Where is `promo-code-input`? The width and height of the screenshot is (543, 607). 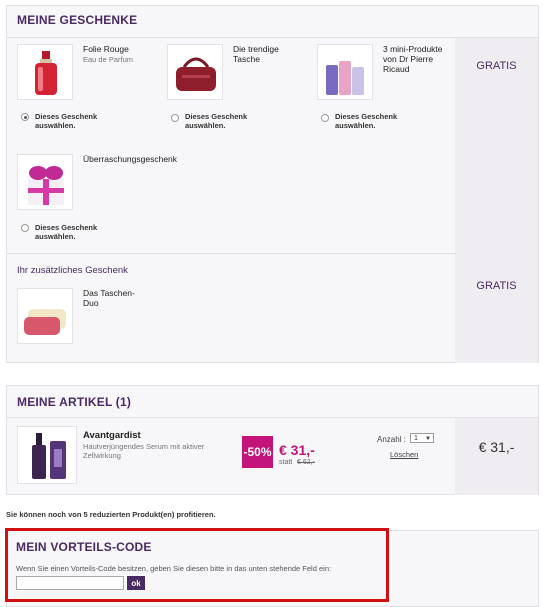
promo-code-input is located at coordinates (70, 583).